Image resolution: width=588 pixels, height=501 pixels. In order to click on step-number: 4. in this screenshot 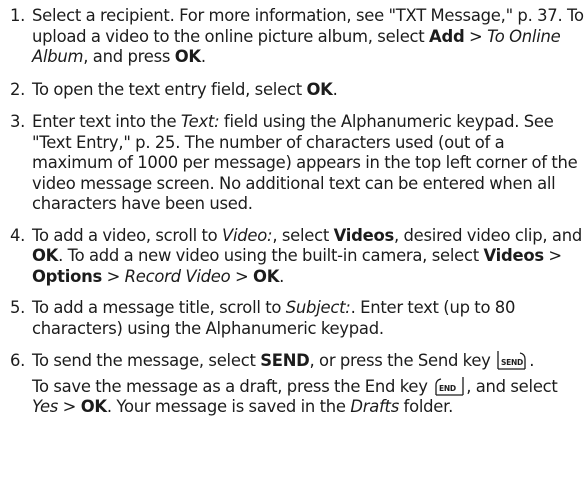, I will do `click(18, 235)`.